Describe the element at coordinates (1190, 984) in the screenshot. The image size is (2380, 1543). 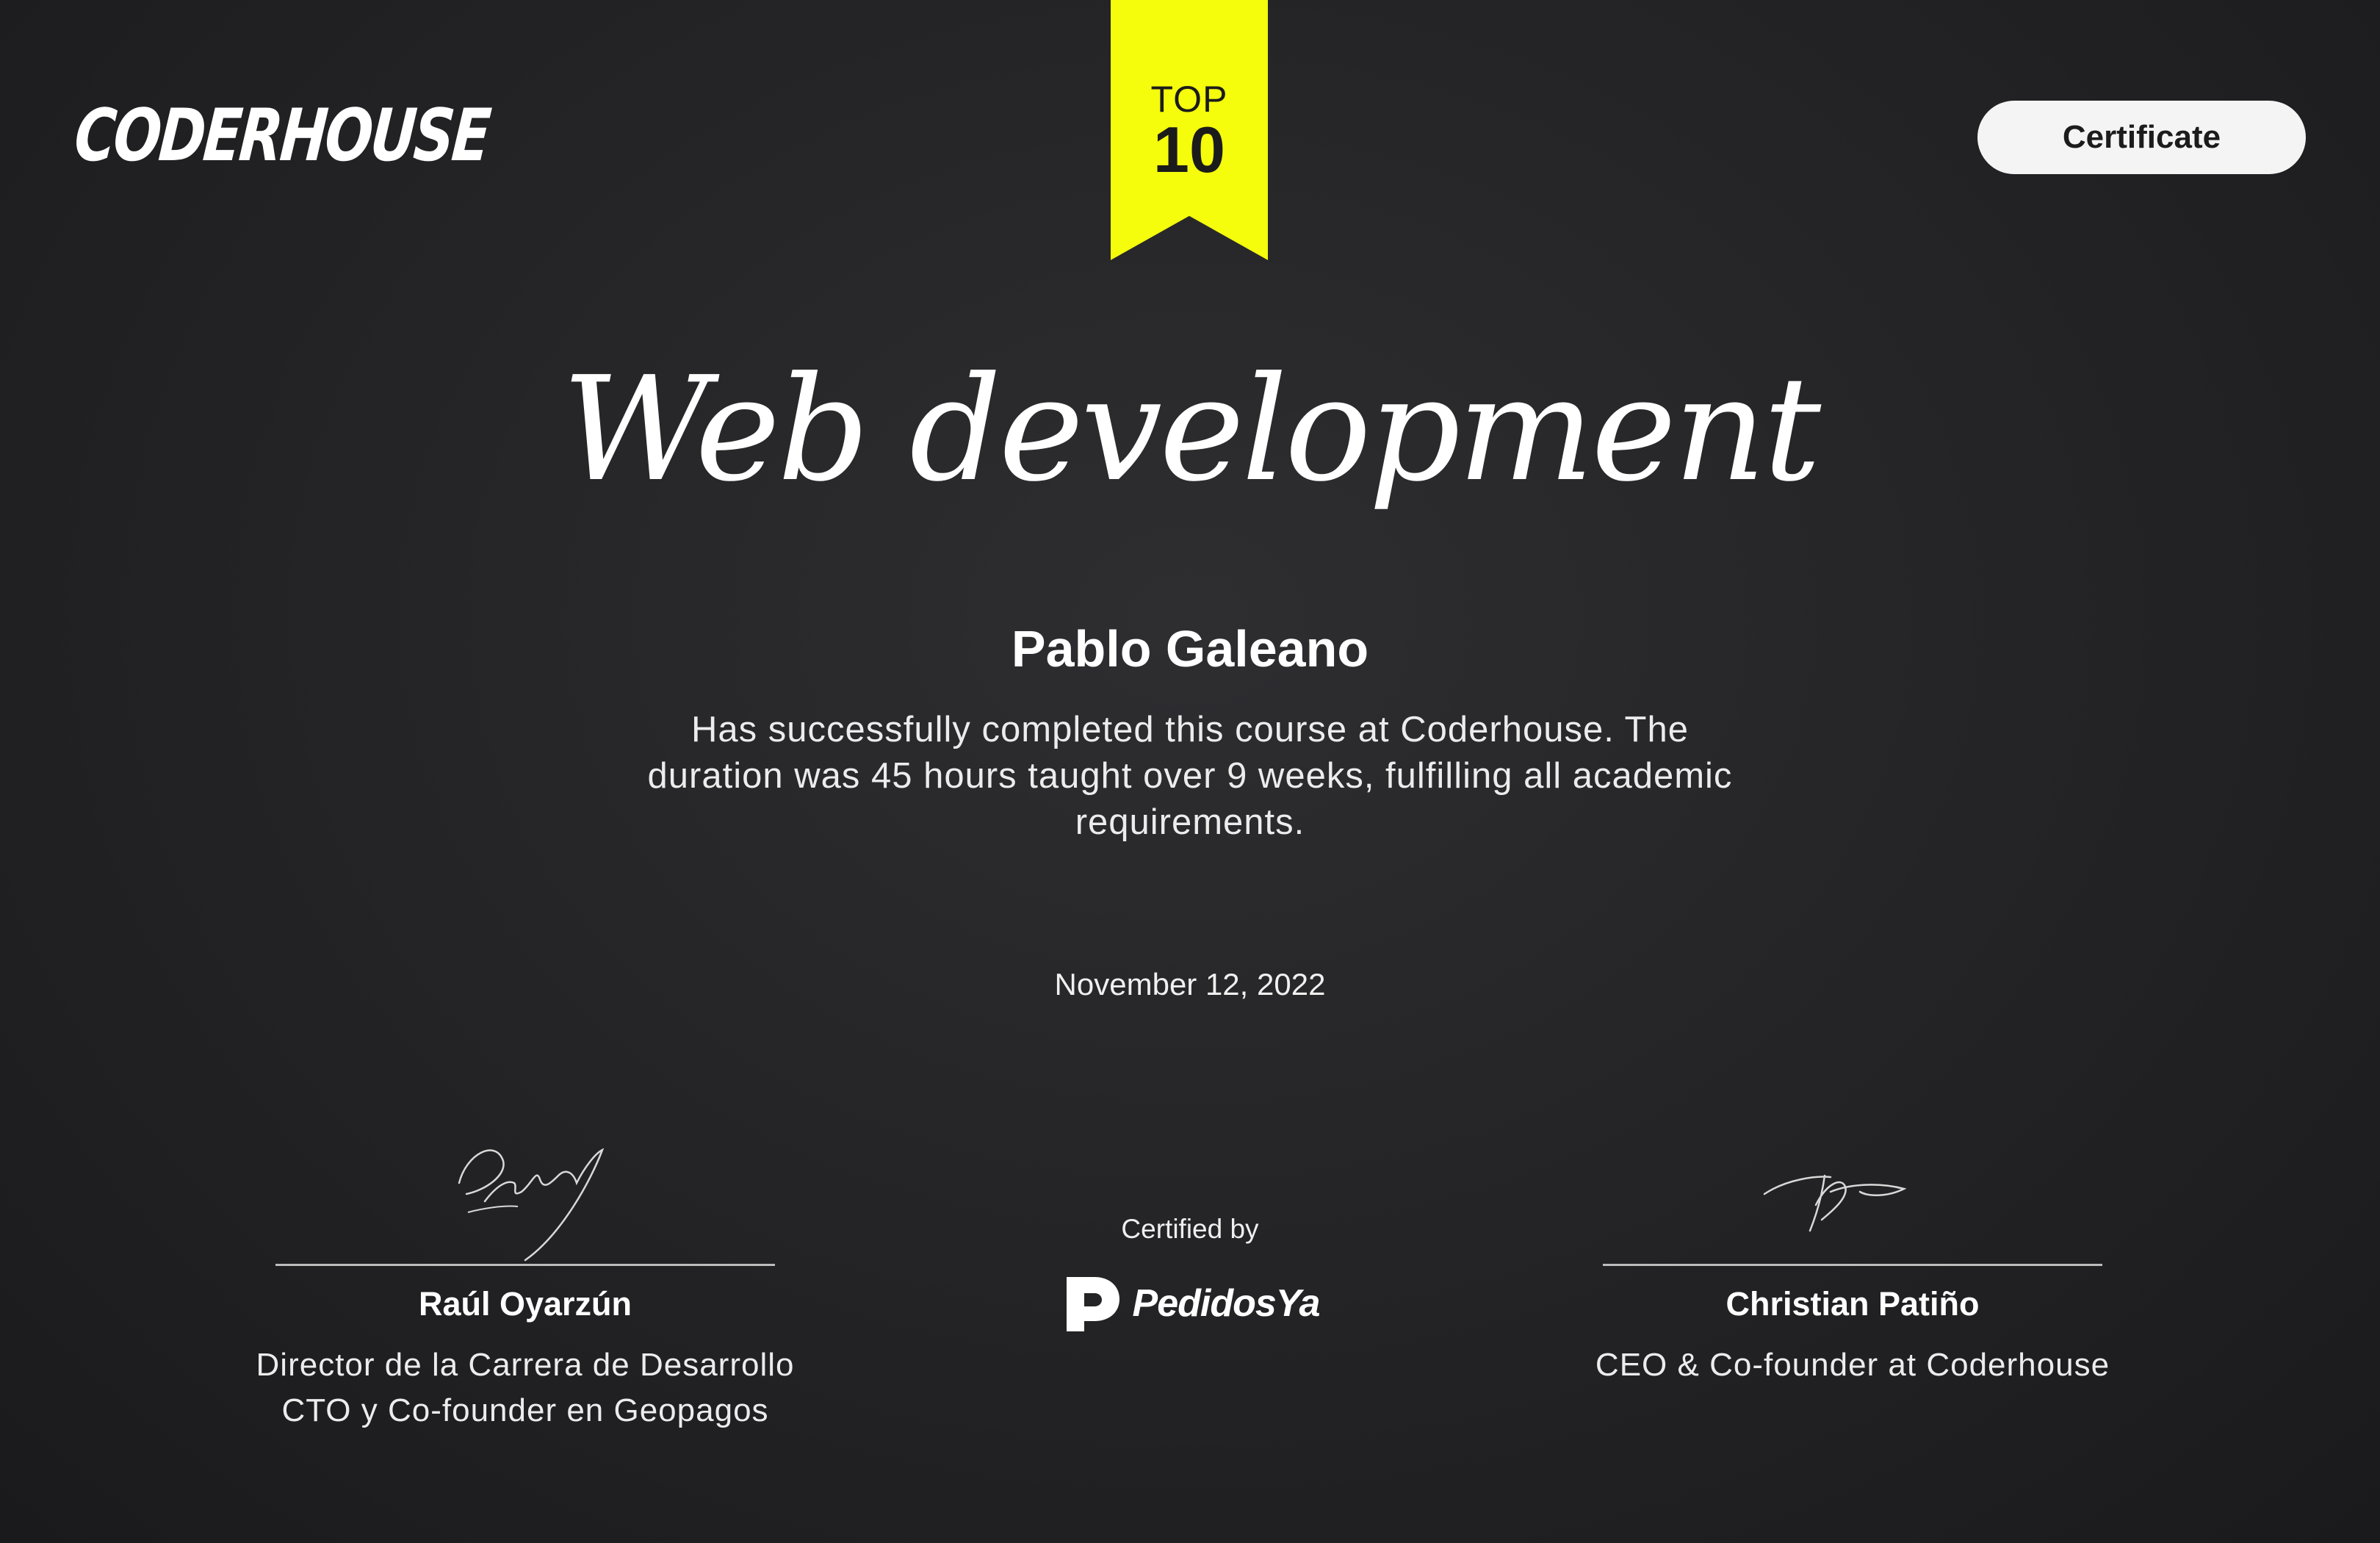
I see `completion-date: November 12, 2022` at that location.